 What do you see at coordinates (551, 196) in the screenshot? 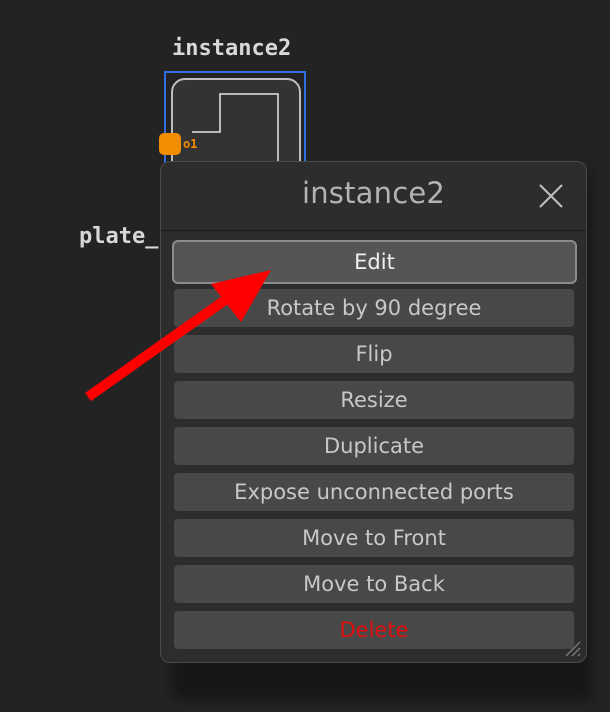
I see `close-icon` at bounding box center [551, 196].